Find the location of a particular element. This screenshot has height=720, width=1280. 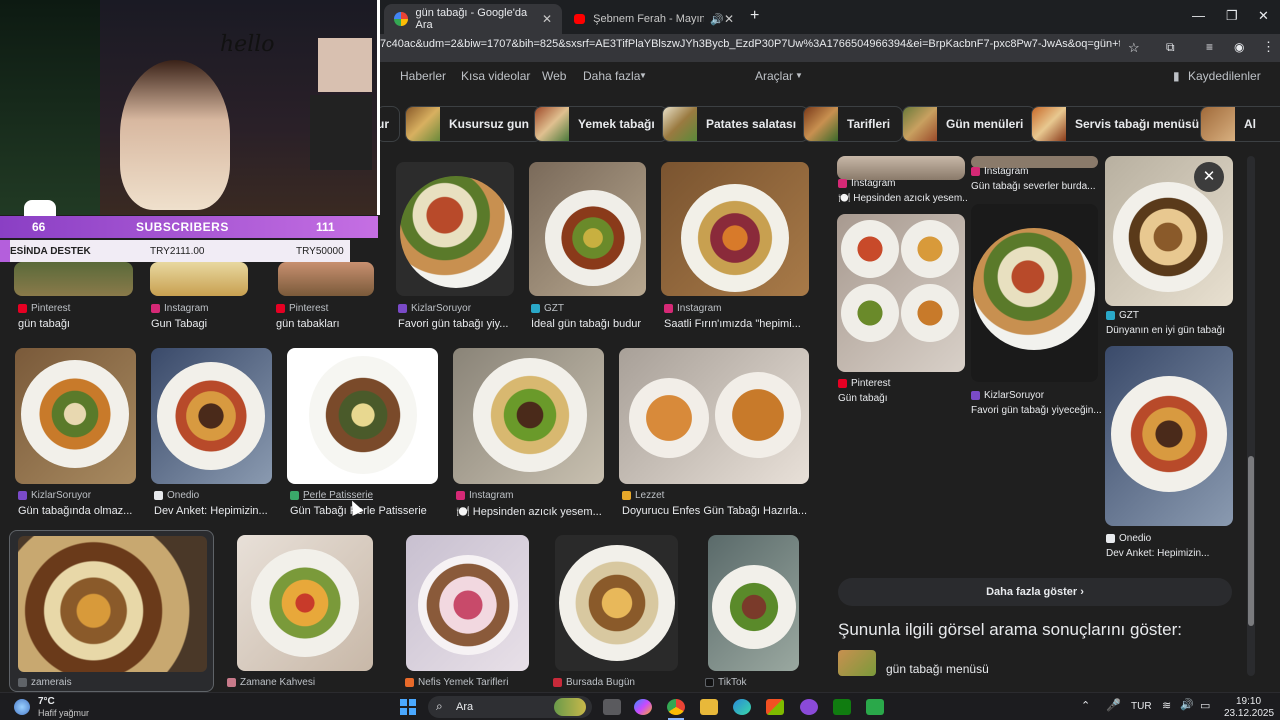

copilot-icon is located at coordinates (643, 707).